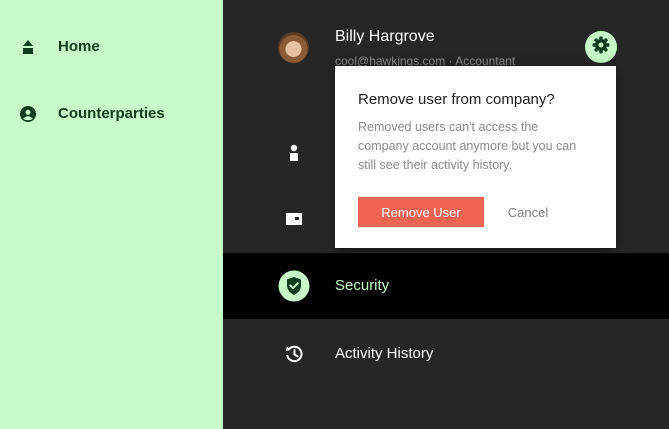 The width and height of the screenshot is (669, 429). I want to click on settings-button, so click(601, 47).